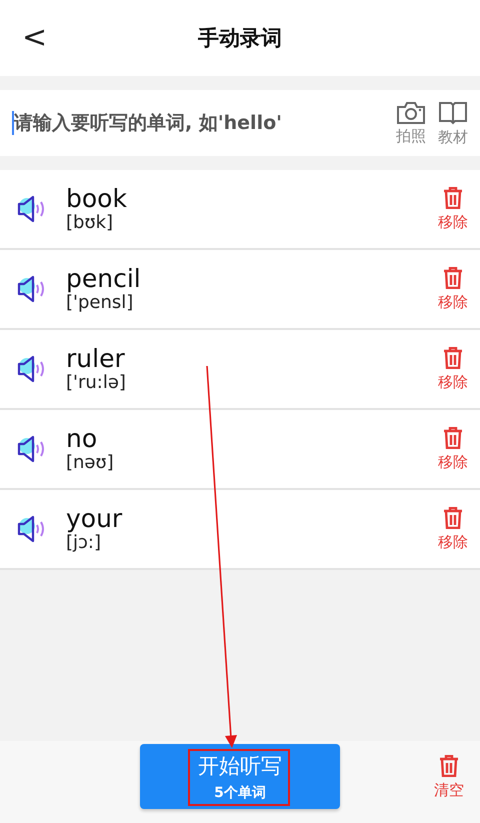 The height and width of the screenshot is (823, 480). I want to click on word-text: no, so click(82, 438).